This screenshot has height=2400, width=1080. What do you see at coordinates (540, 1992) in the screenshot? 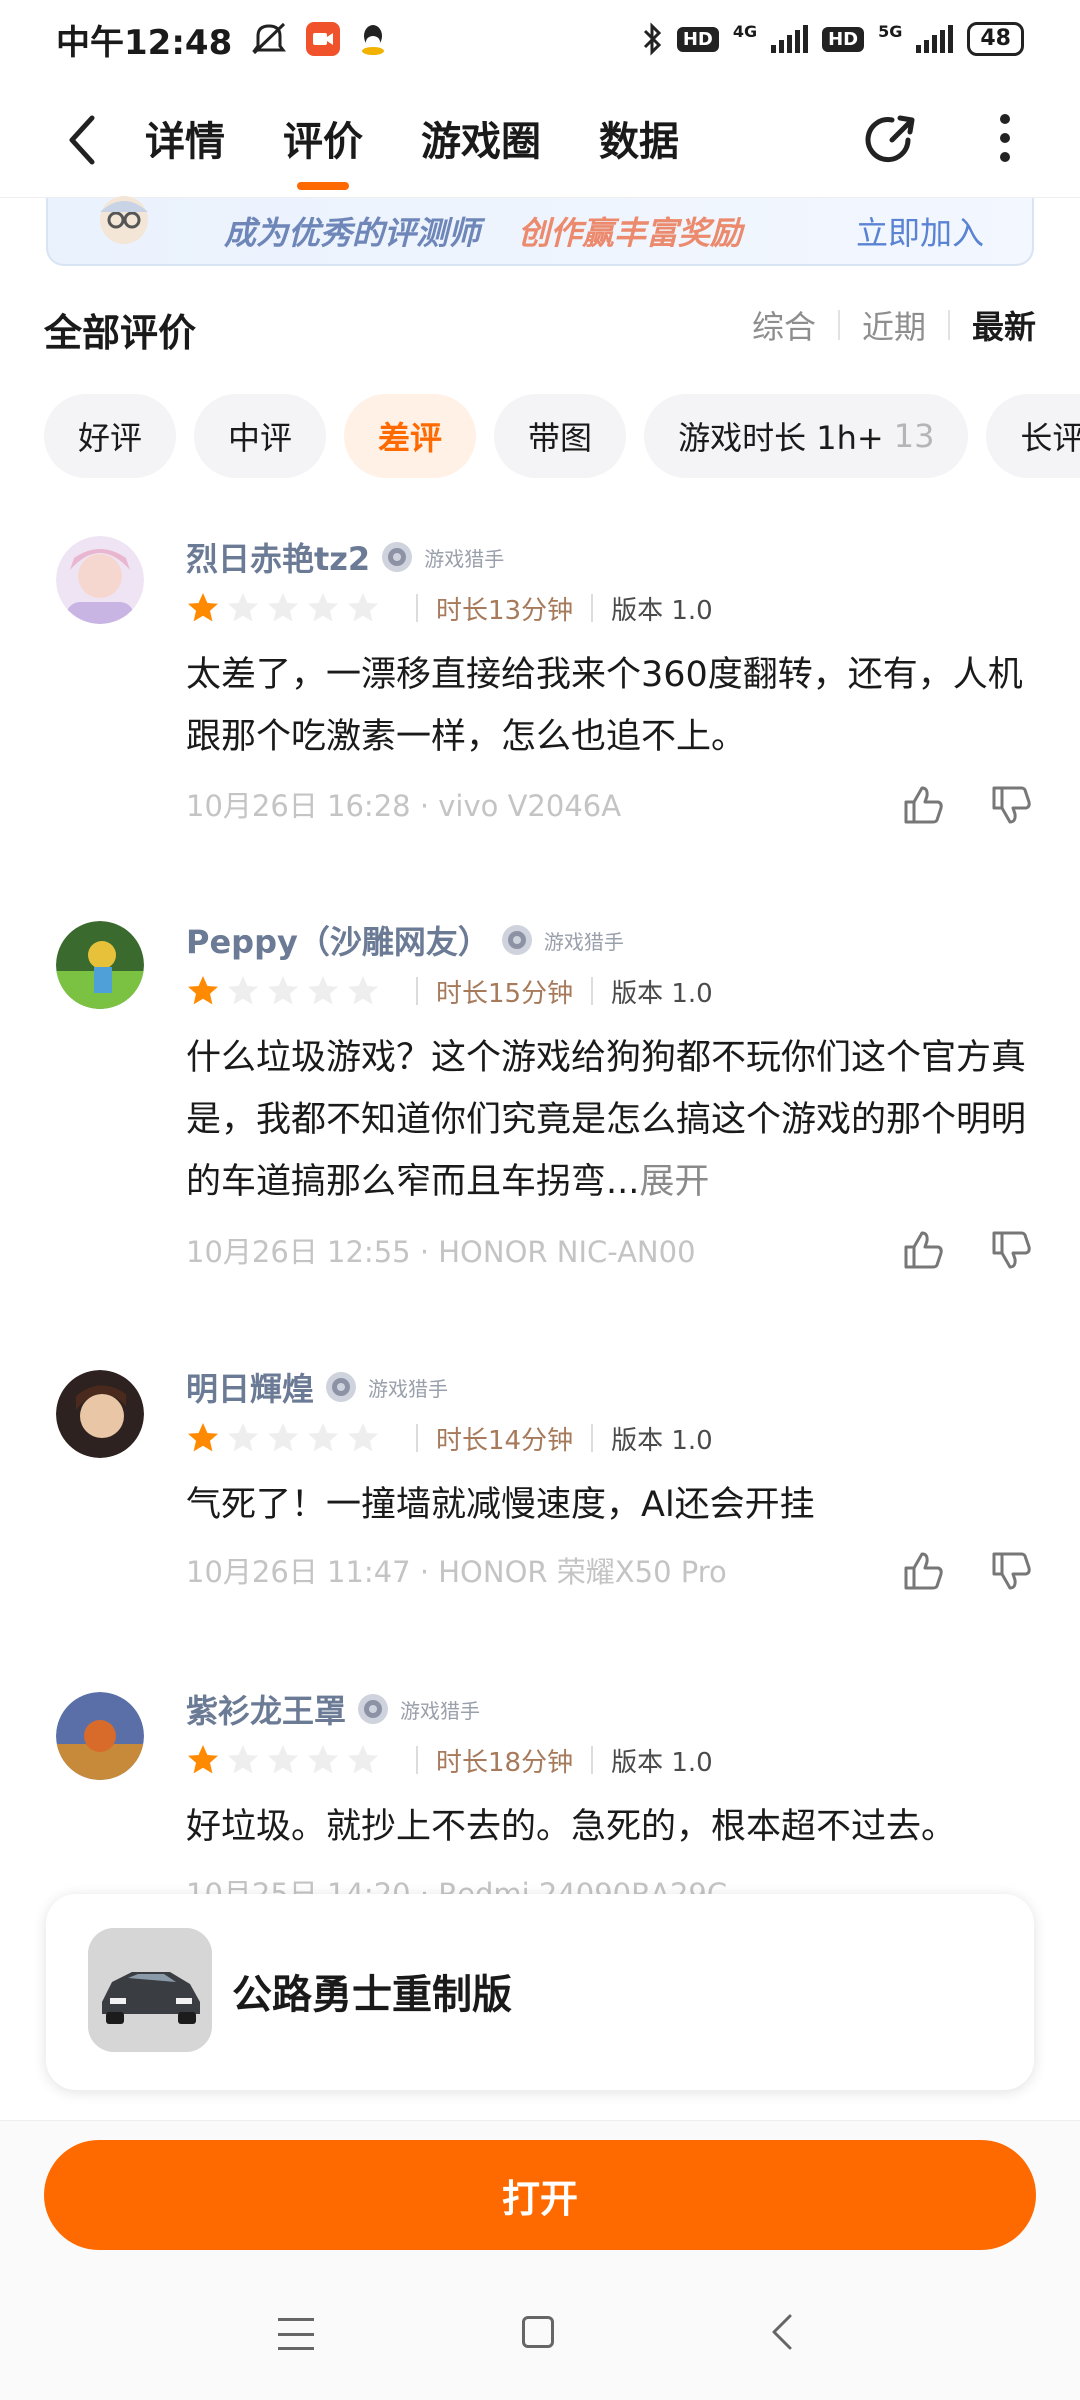
I see `app-info-card: 公路勇士重制版` at bounding box center [540, 1992].